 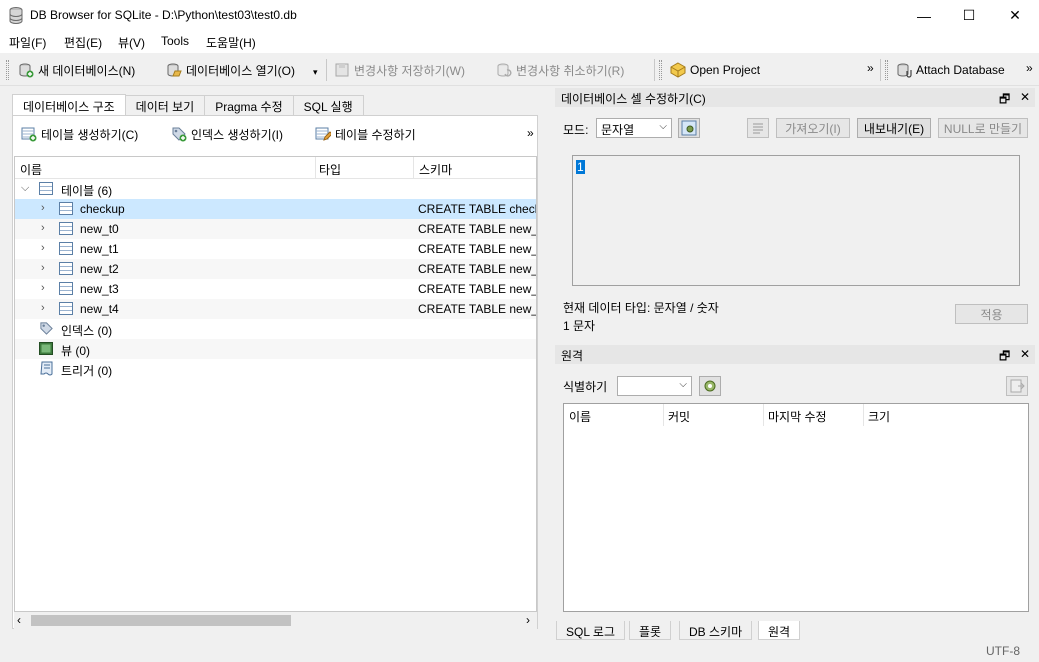 I want to click on create-index-button: 인덱스 생성하기(I), so click(x=227, y=134).